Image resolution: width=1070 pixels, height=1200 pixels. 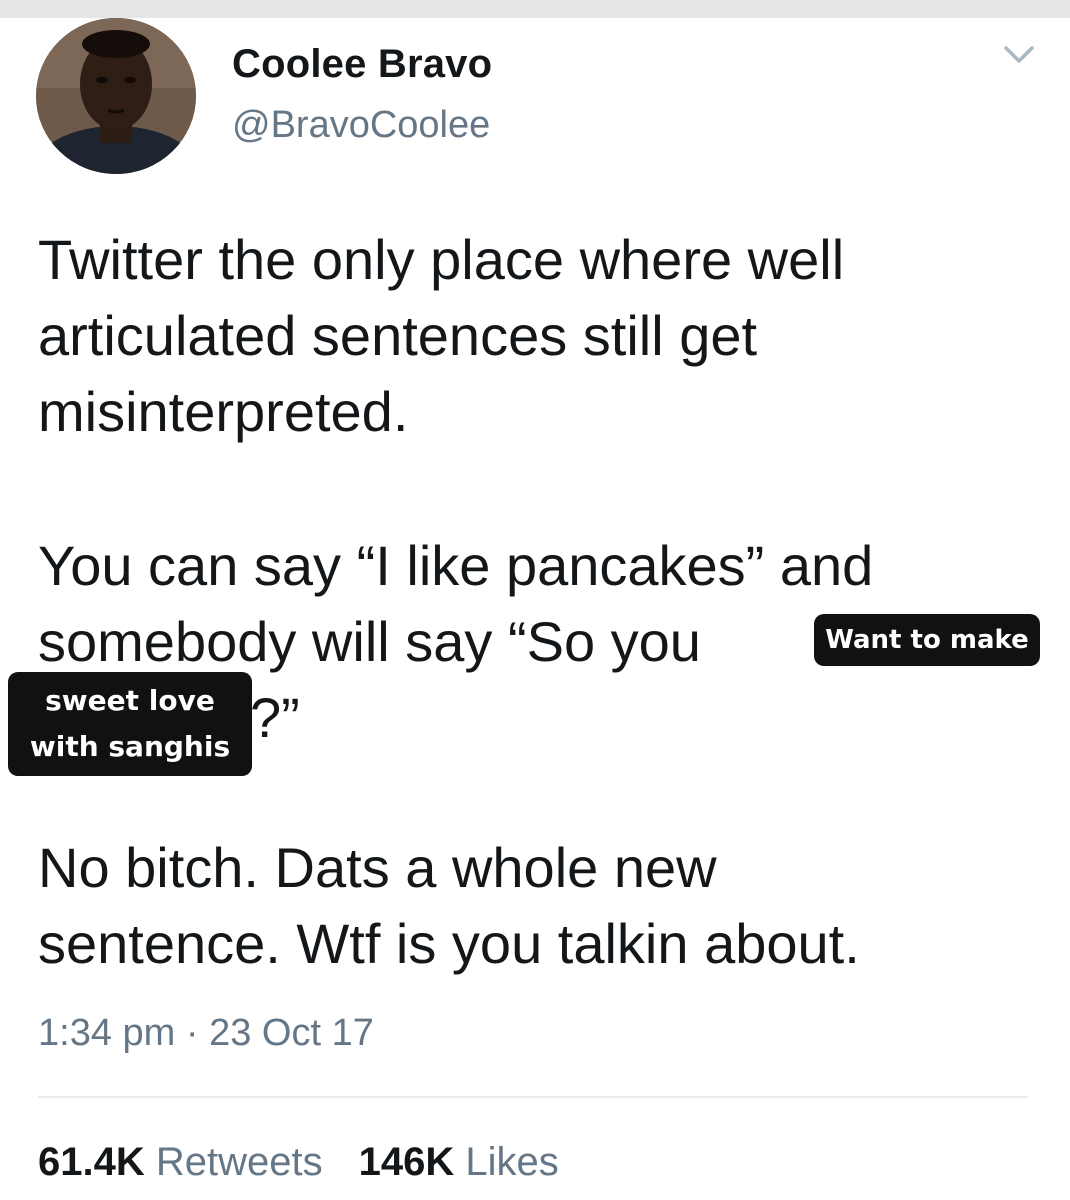 I want to click on retweets-stat: 61.4K Retweets, so click(x=180, y=1162).